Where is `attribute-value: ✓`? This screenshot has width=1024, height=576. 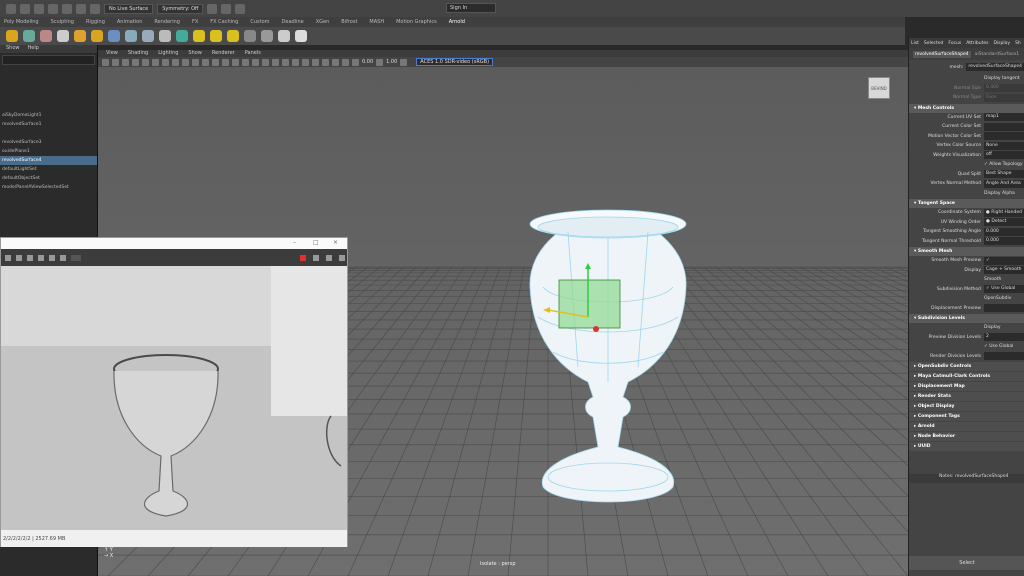
attribute-value: ✓ is located at coordinates (1004, 260).